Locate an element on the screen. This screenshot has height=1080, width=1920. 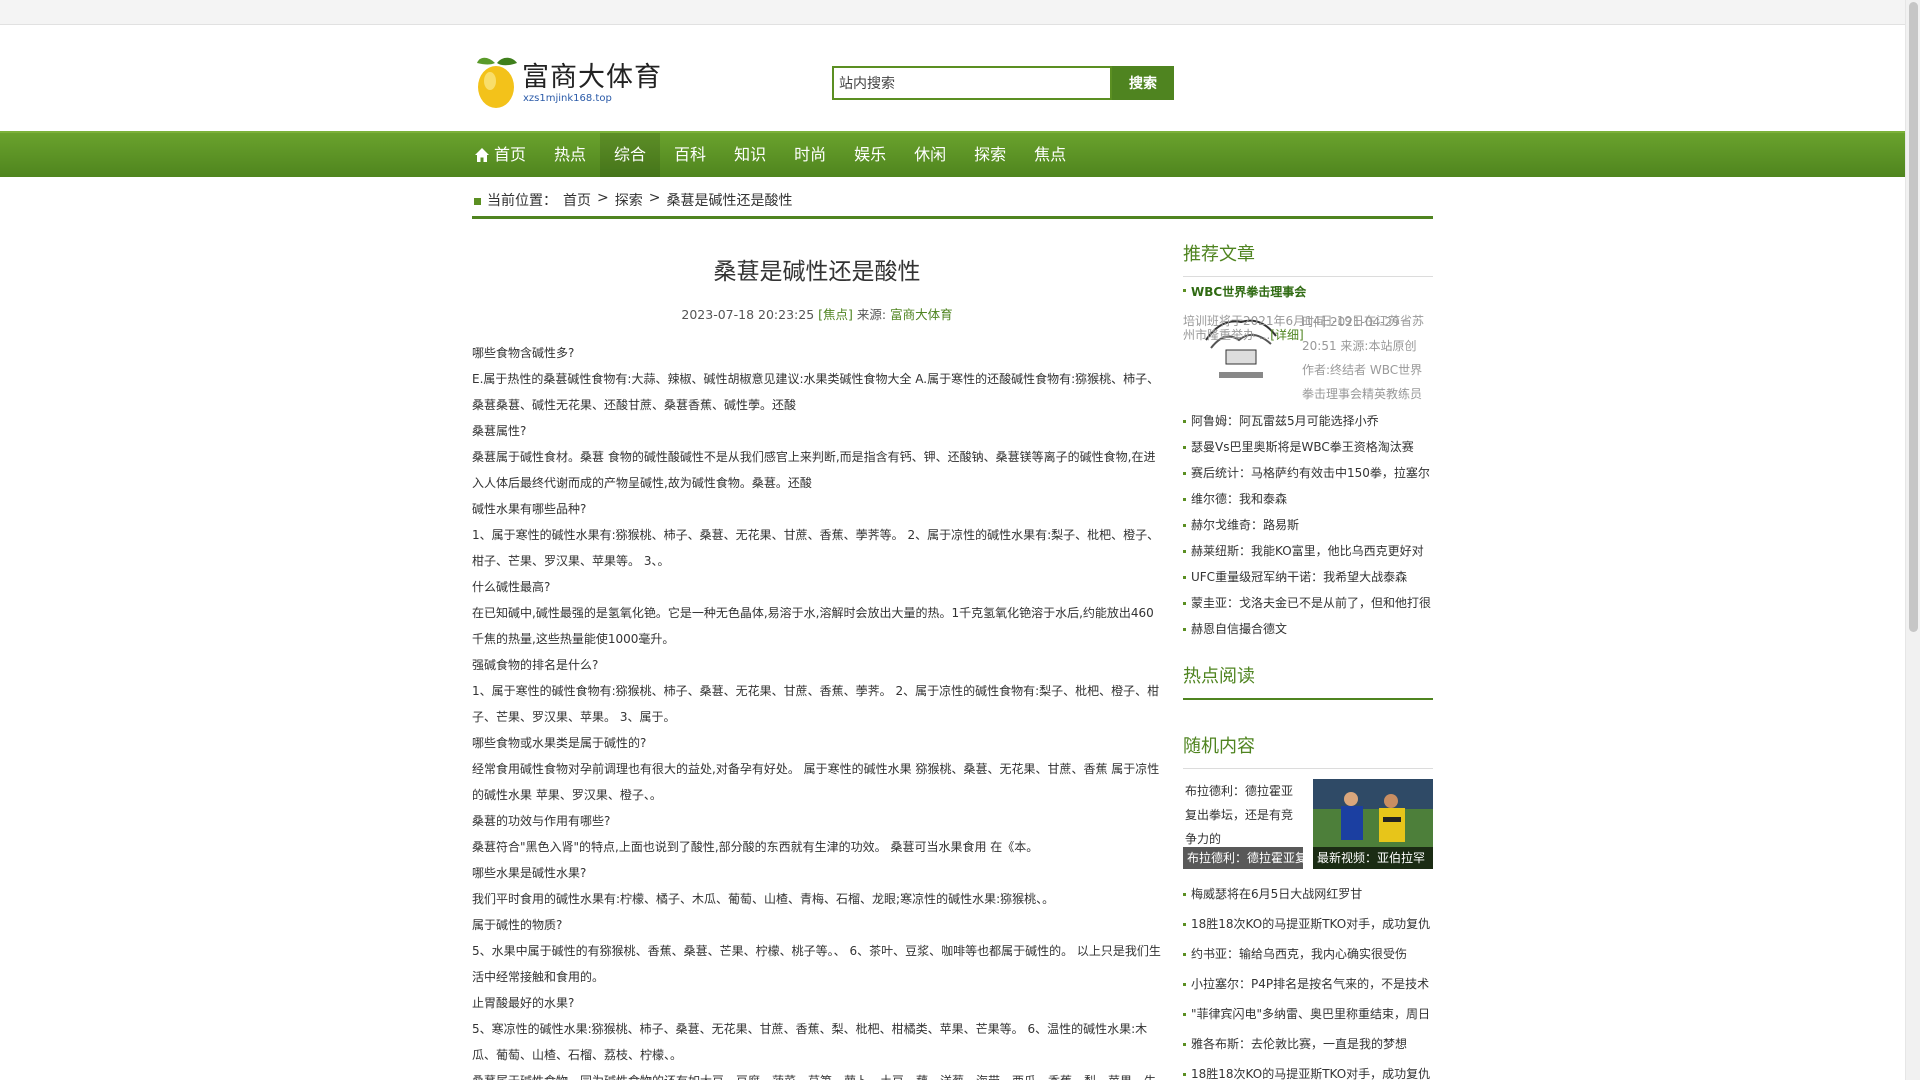
site-header: 富商大体育 xzs1mjink168.top 搜索 is located at coordinates (952, 78).